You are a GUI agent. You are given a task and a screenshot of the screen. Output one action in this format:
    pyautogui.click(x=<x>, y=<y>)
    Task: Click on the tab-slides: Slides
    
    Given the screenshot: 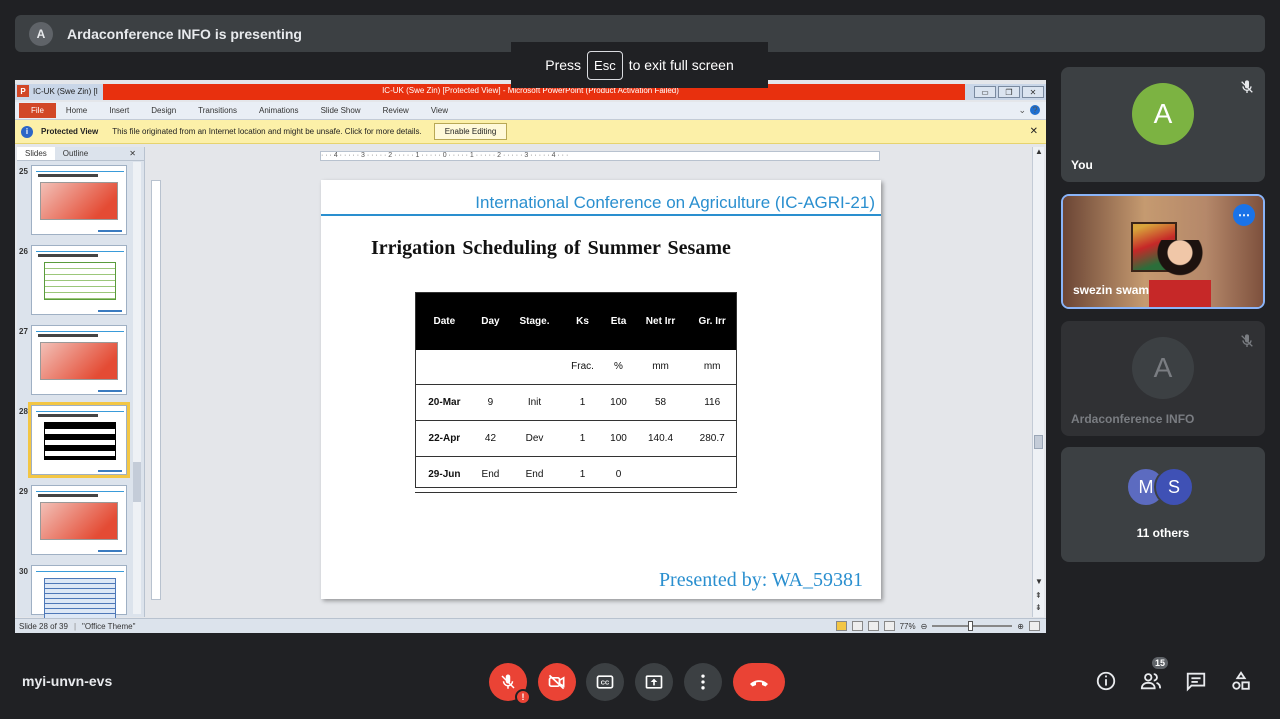 What is the action you would take?
    pyautogui.click(x=36, y=153)
    